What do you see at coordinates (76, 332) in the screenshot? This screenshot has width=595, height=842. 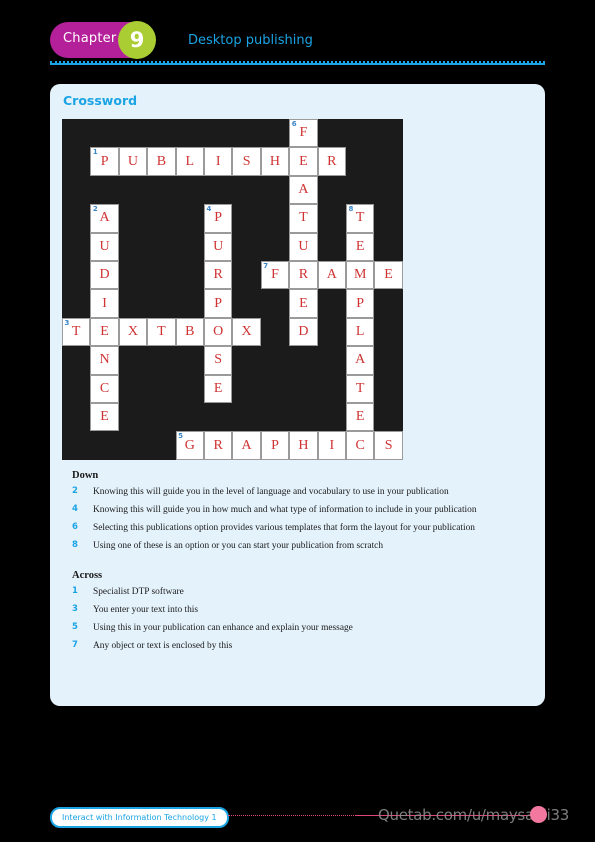 I see `crossword-cell: 3T` at bounding box center [76, 332].